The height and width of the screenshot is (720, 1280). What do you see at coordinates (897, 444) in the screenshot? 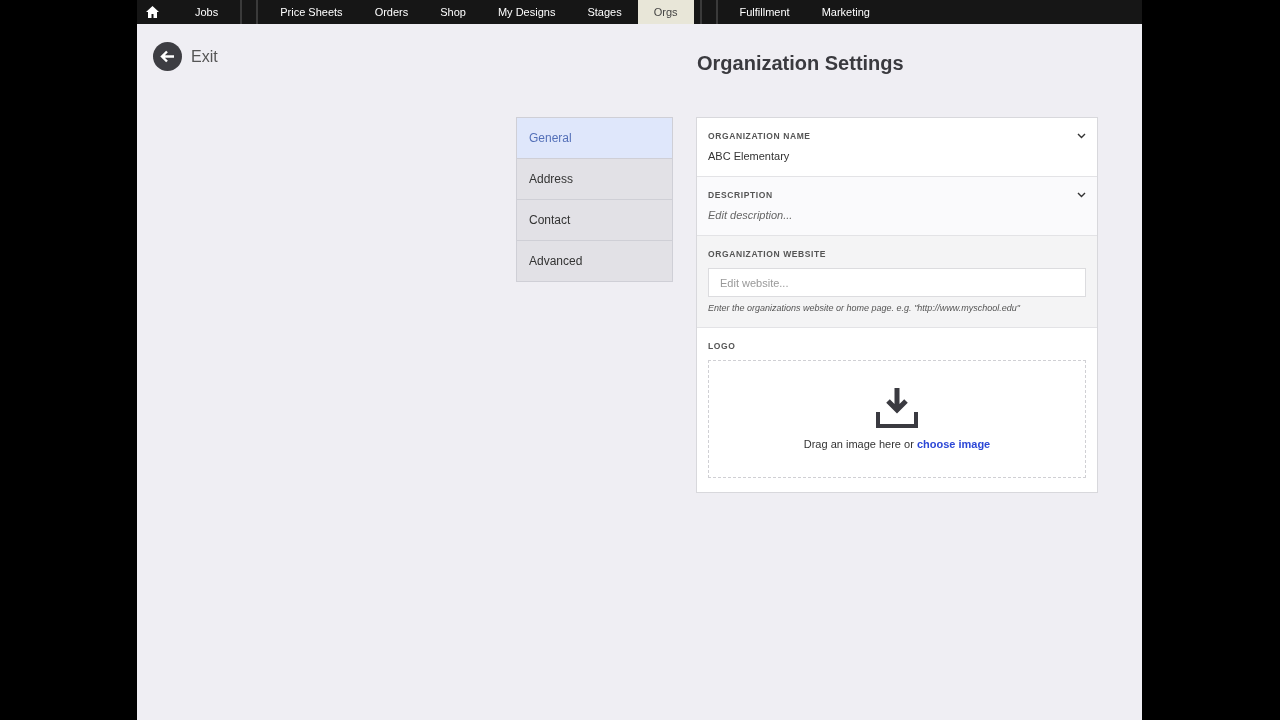
I see `dropzone-text: Drag an image here or choose image` at bounding box center [897, 444].